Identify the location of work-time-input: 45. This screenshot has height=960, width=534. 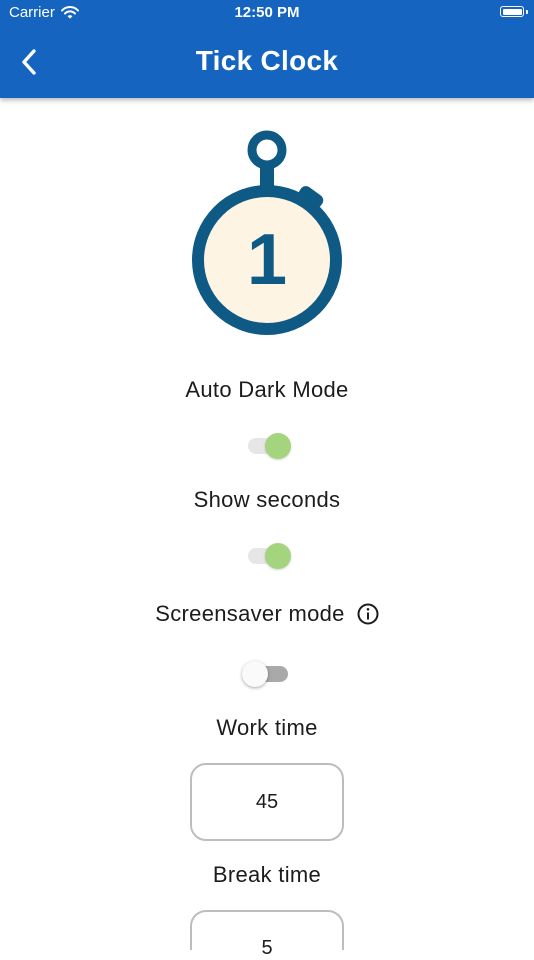
(267, 802).